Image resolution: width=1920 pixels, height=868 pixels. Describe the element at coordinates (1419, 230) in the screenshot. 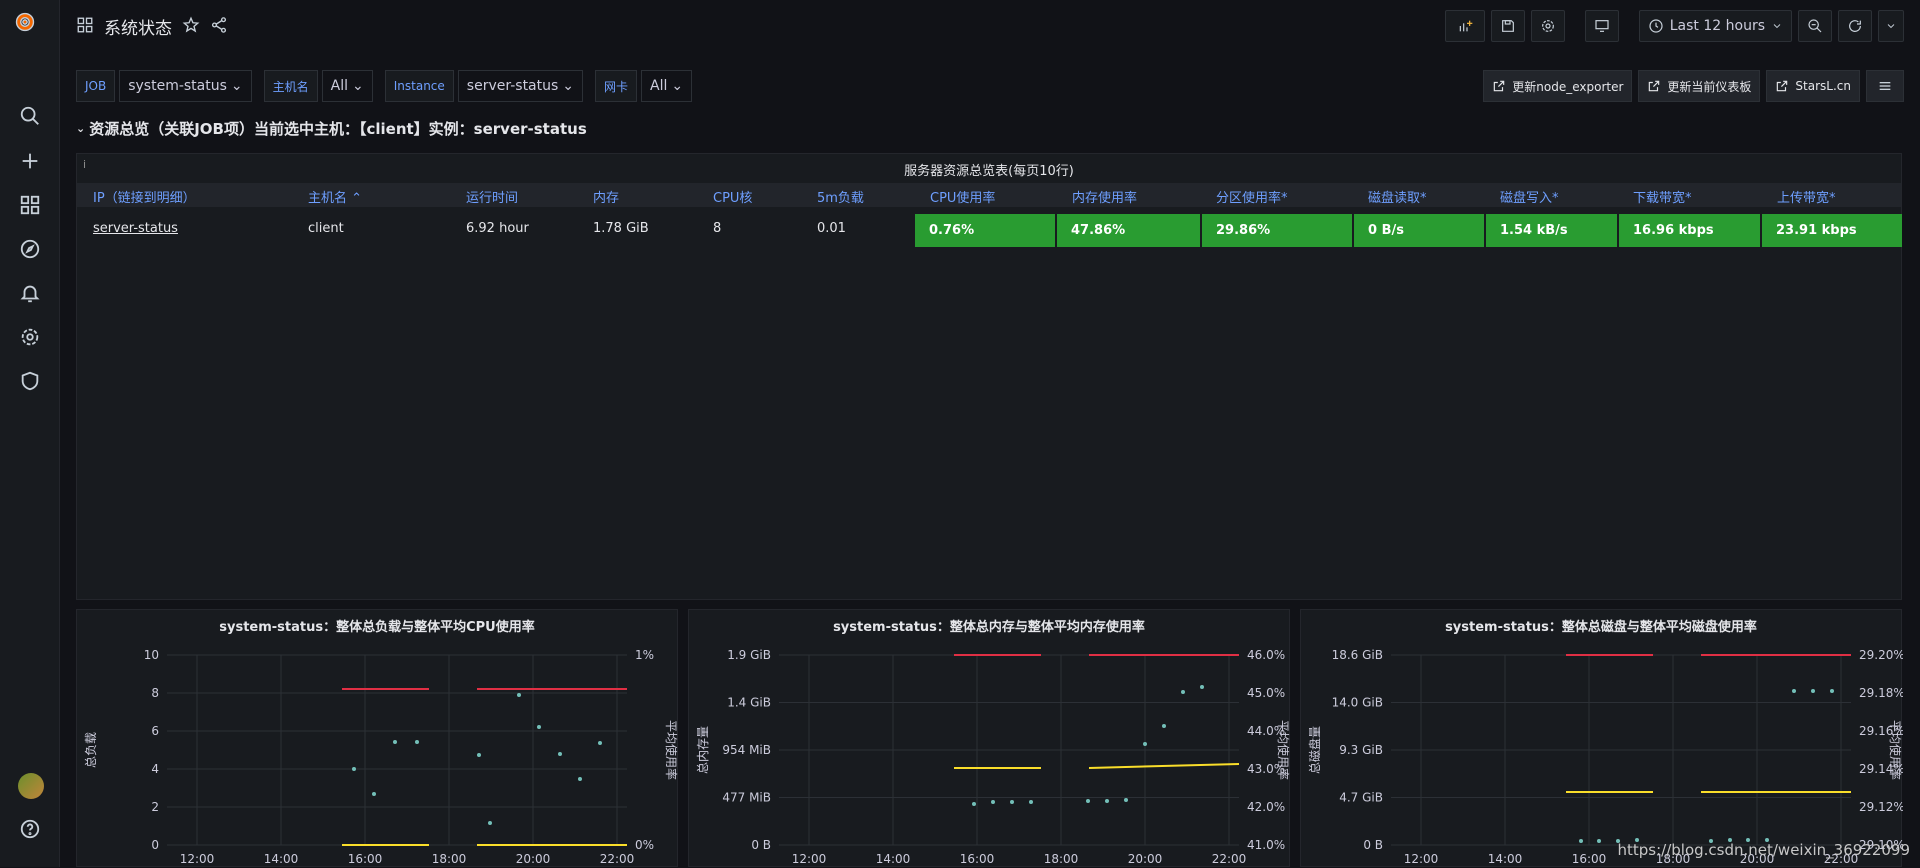

I see `cell-disk-read: 0 B/s` at that location.